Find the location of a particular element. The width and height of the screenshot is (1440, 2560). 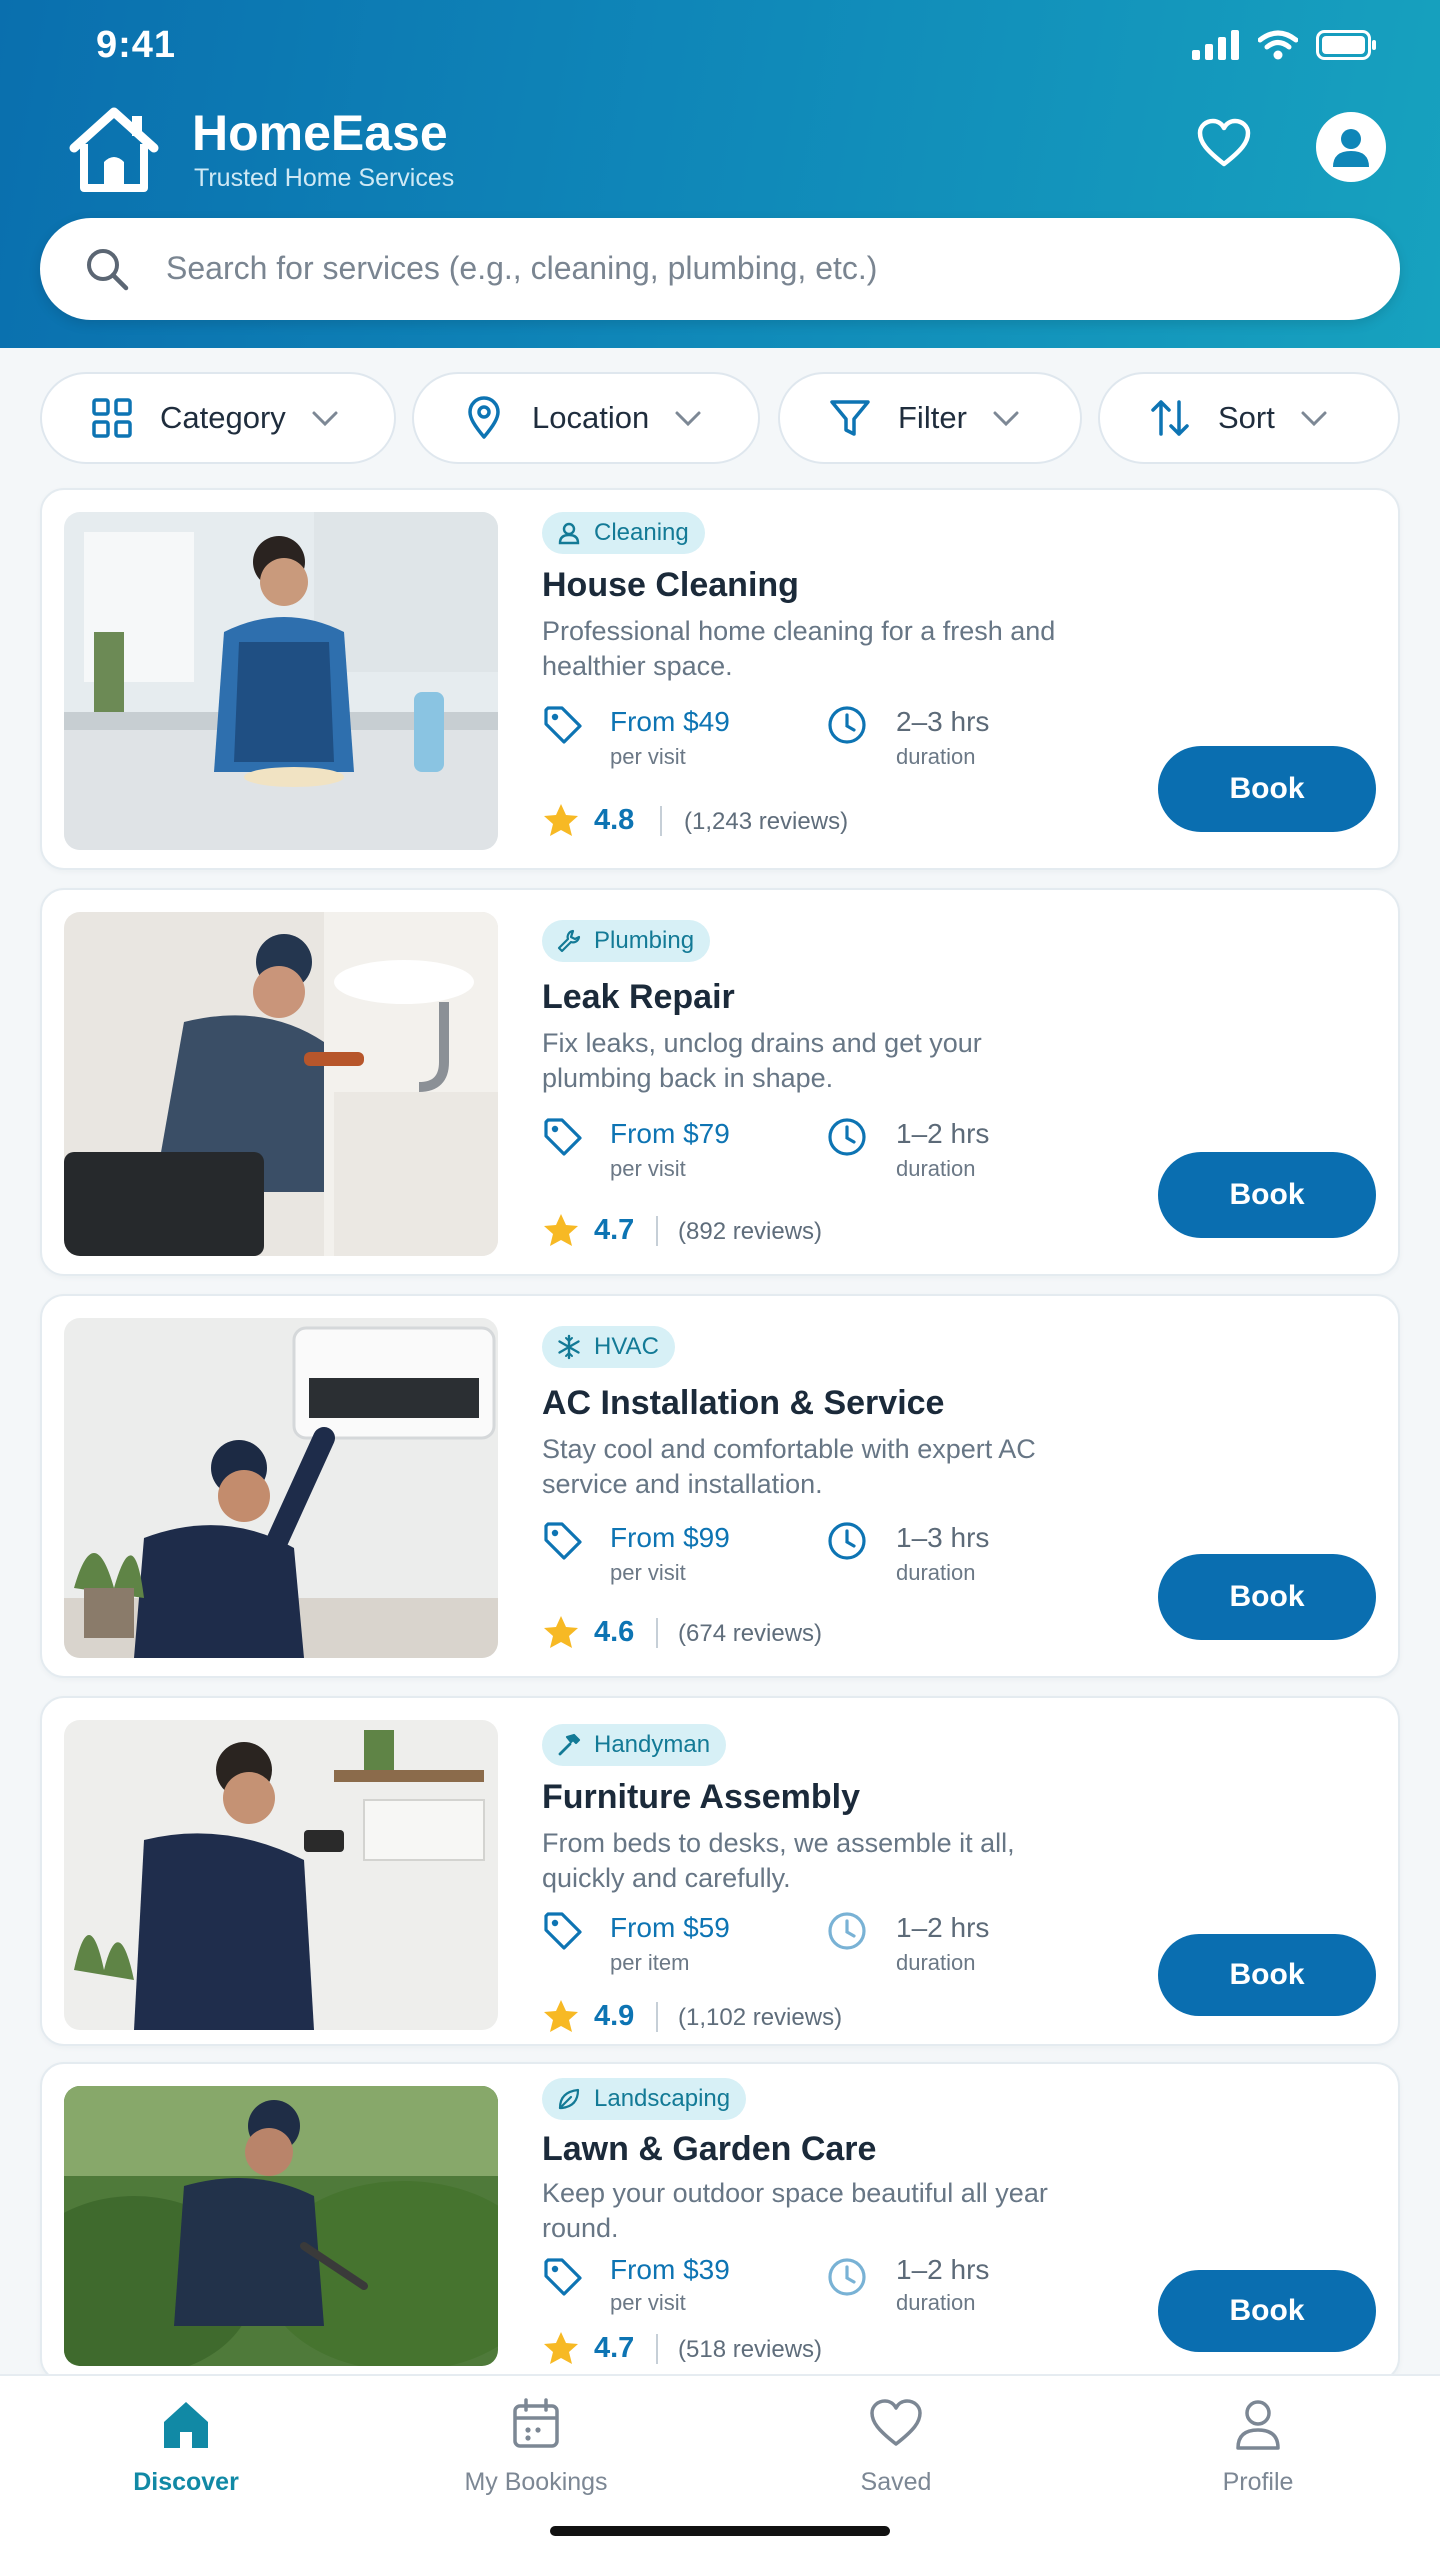

price-unit: per item is located at coordinates (650, 1962).